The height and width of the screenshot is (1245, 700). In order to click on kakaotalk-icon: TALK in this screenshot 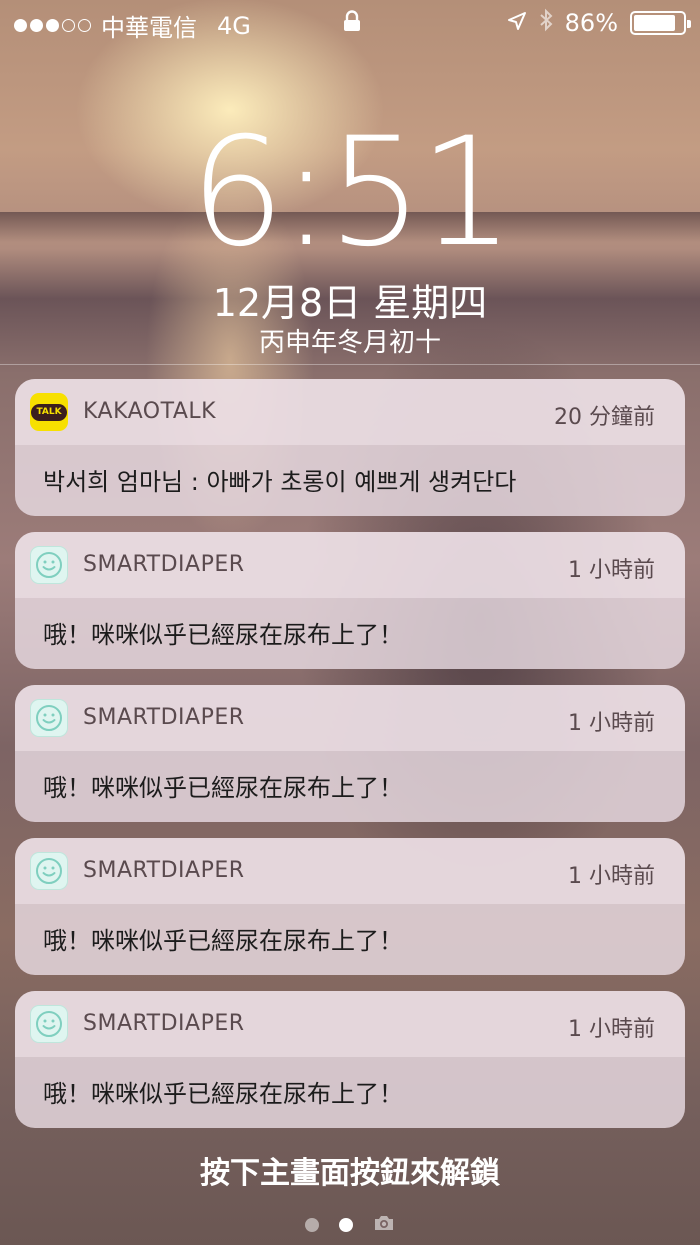, I will do `click(49, 412)`.